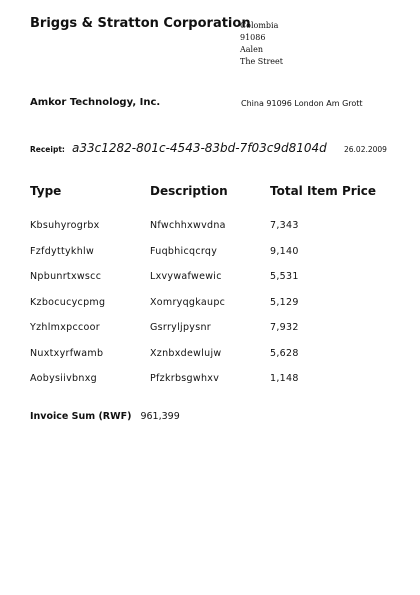  I want to click on cell-price: 5,129, so click(284, 302).